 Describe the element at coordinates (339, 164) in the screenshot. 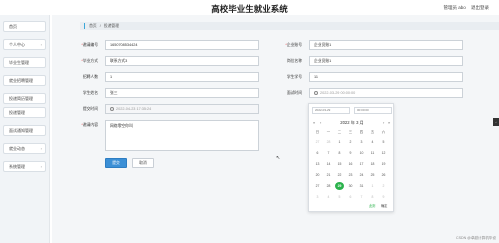

I see `calendar-day: 15` at that location.